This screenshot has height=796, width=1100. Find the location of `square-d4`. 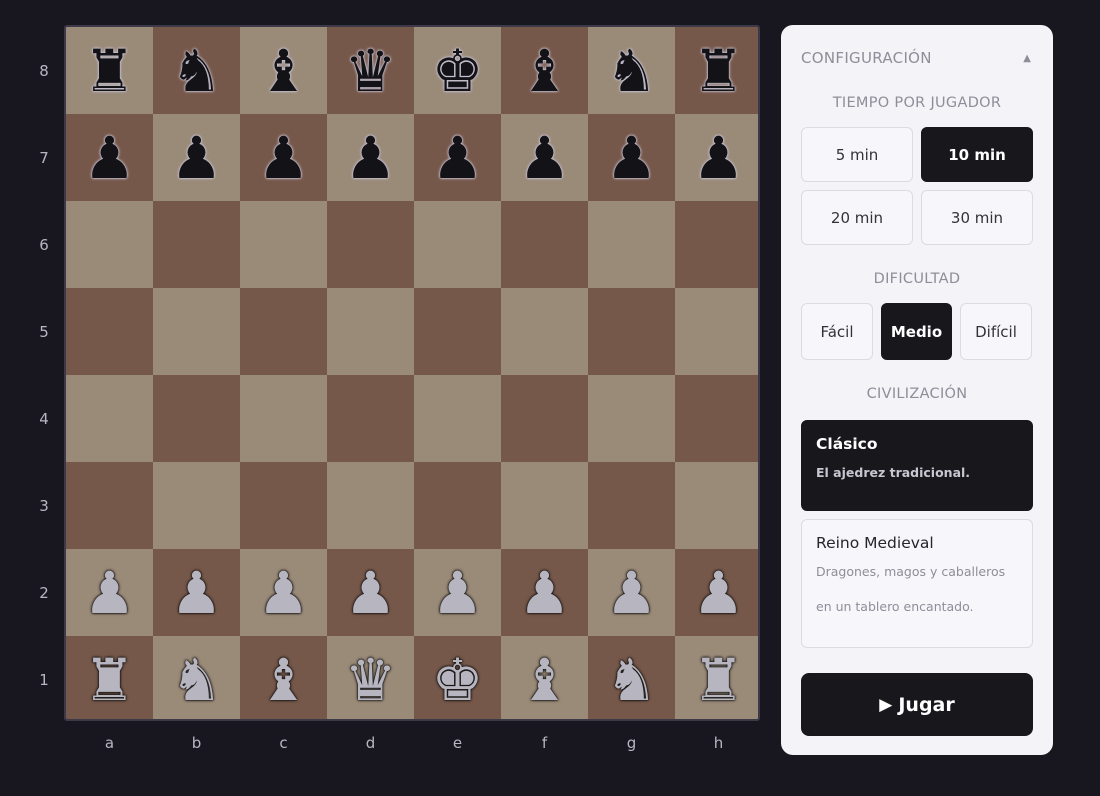

square-d4 is located at coordinates (370, 418).